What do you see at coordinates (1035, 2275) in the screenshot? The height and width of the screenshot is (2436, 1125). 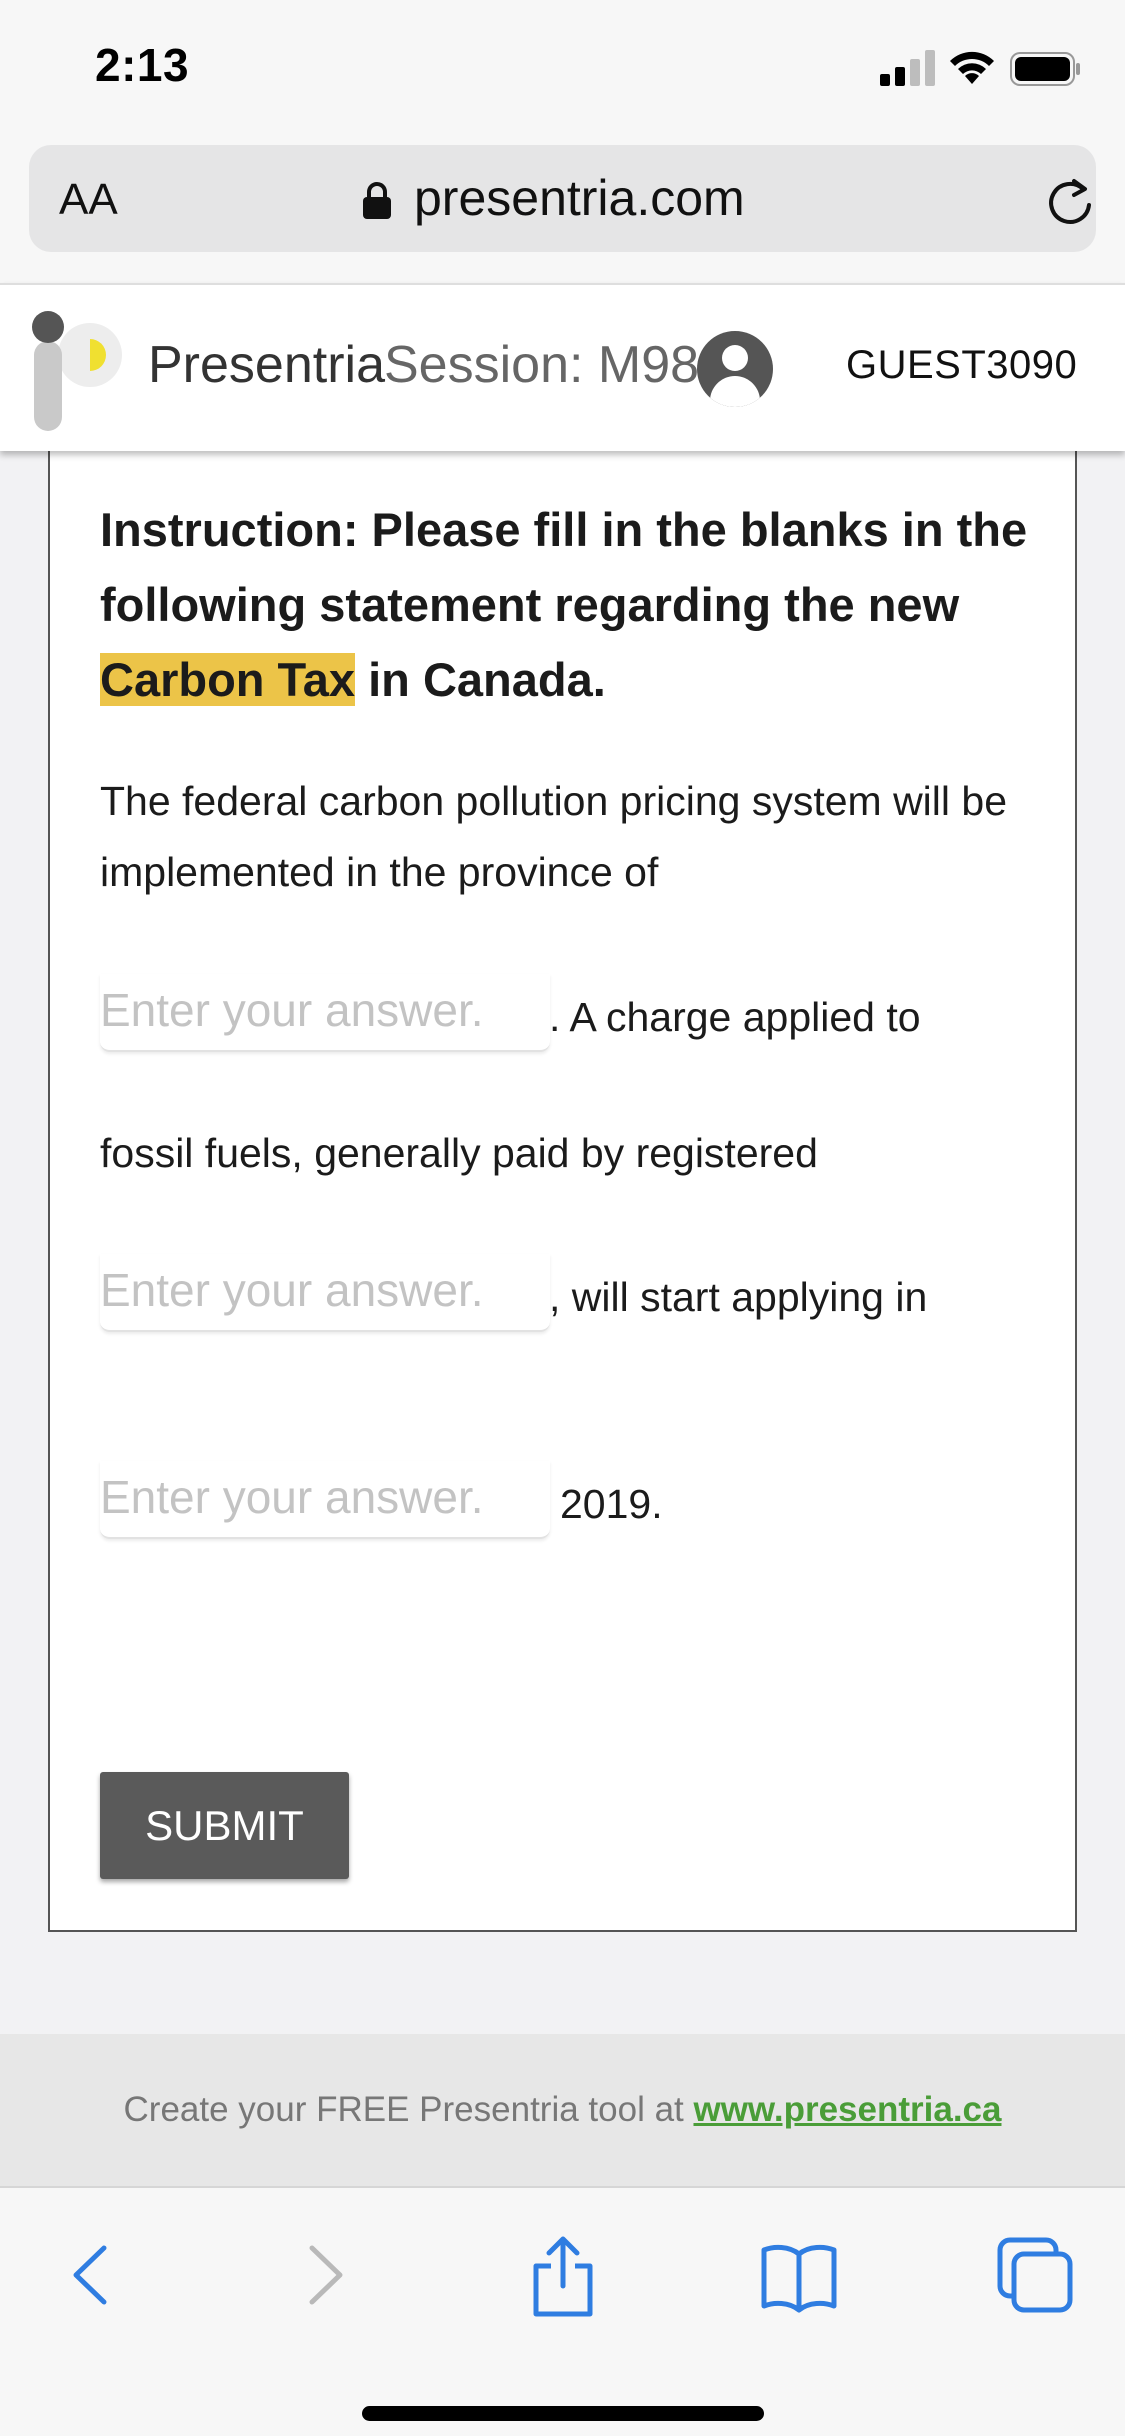 I see `tabs-icon` at bounding box center [1035, 2275].